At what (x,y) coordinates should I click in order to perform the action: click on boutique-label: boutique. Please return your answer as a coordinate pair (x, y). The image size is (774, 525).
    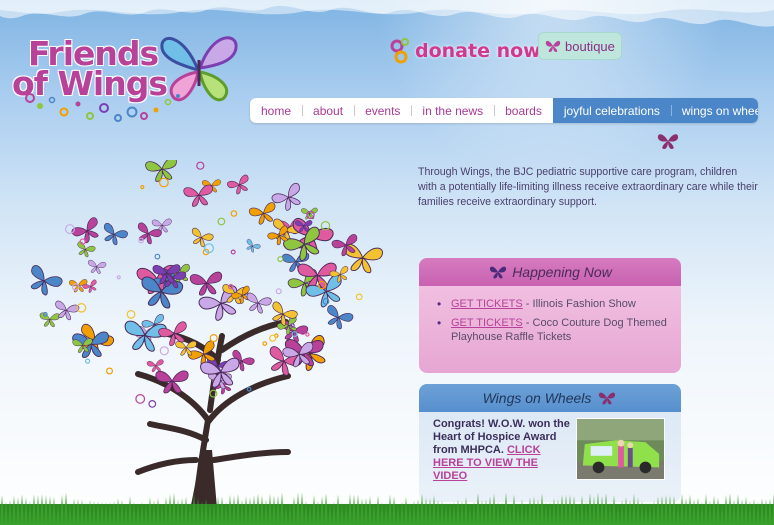
    Looking at the image, I should click on (590, 46).